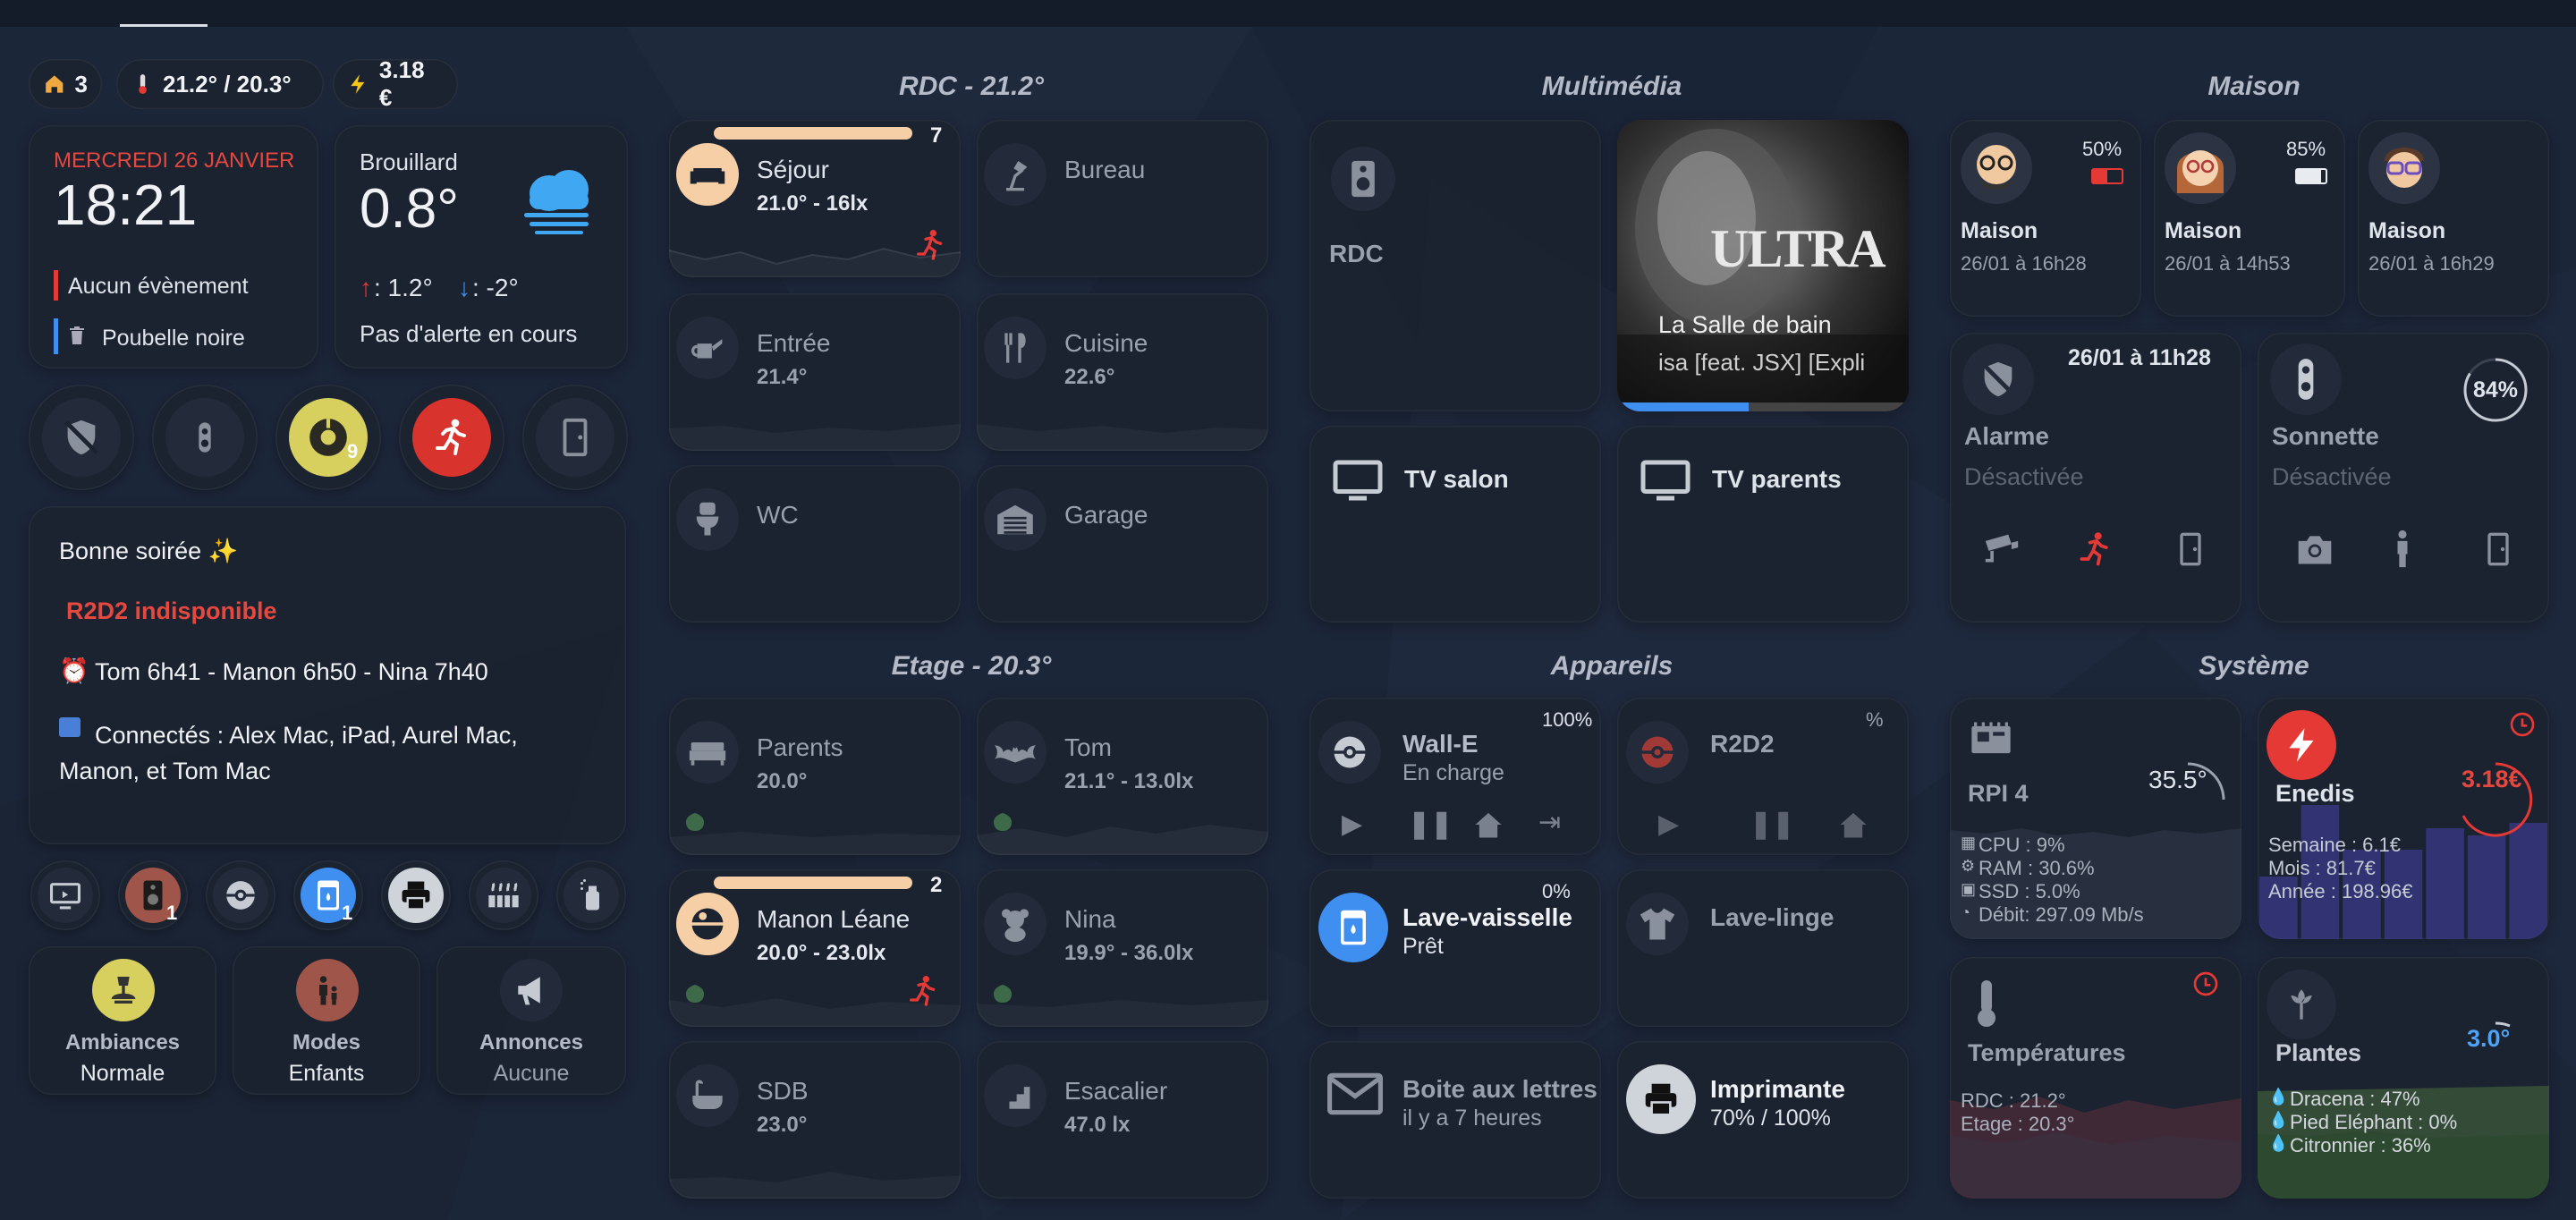 This screenshot has height=1220, width=2576. What do you see at coordinates (1455, 777) in the screenshot?
I see `walle-card: 100% Wall-E En charge ▶ ❚❚ ⇥` at bounding box center [1455, 777].